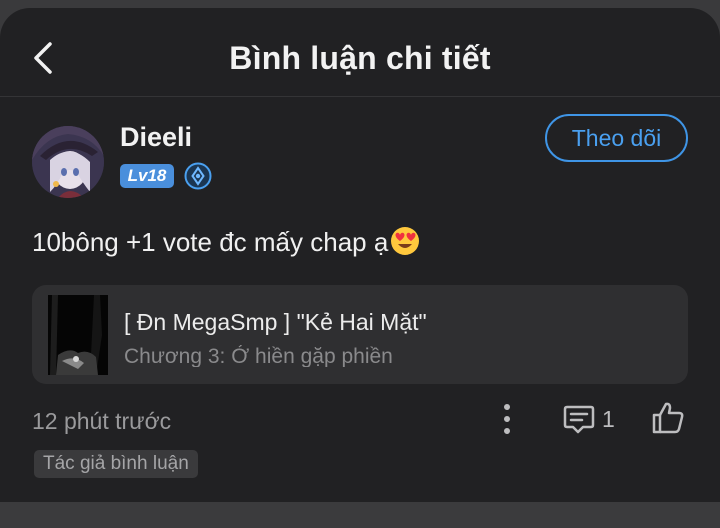  Describe the element at coordinates (116, 464) in the screenshot. I see `author-tag: Tác giả bình luận` at that location.